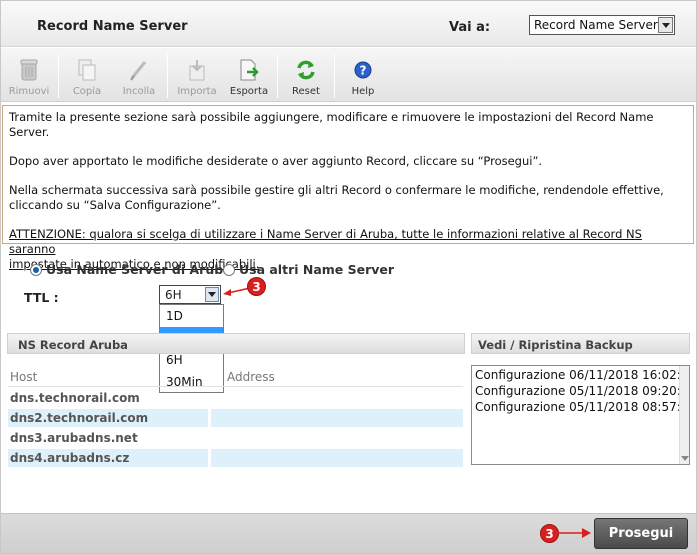 The image size is (697, 554). Describe the element at coordinates (580, 374) in the screenshot. I see `backup-item: Configurazione 06/11/2018 16:02:55` at that location.